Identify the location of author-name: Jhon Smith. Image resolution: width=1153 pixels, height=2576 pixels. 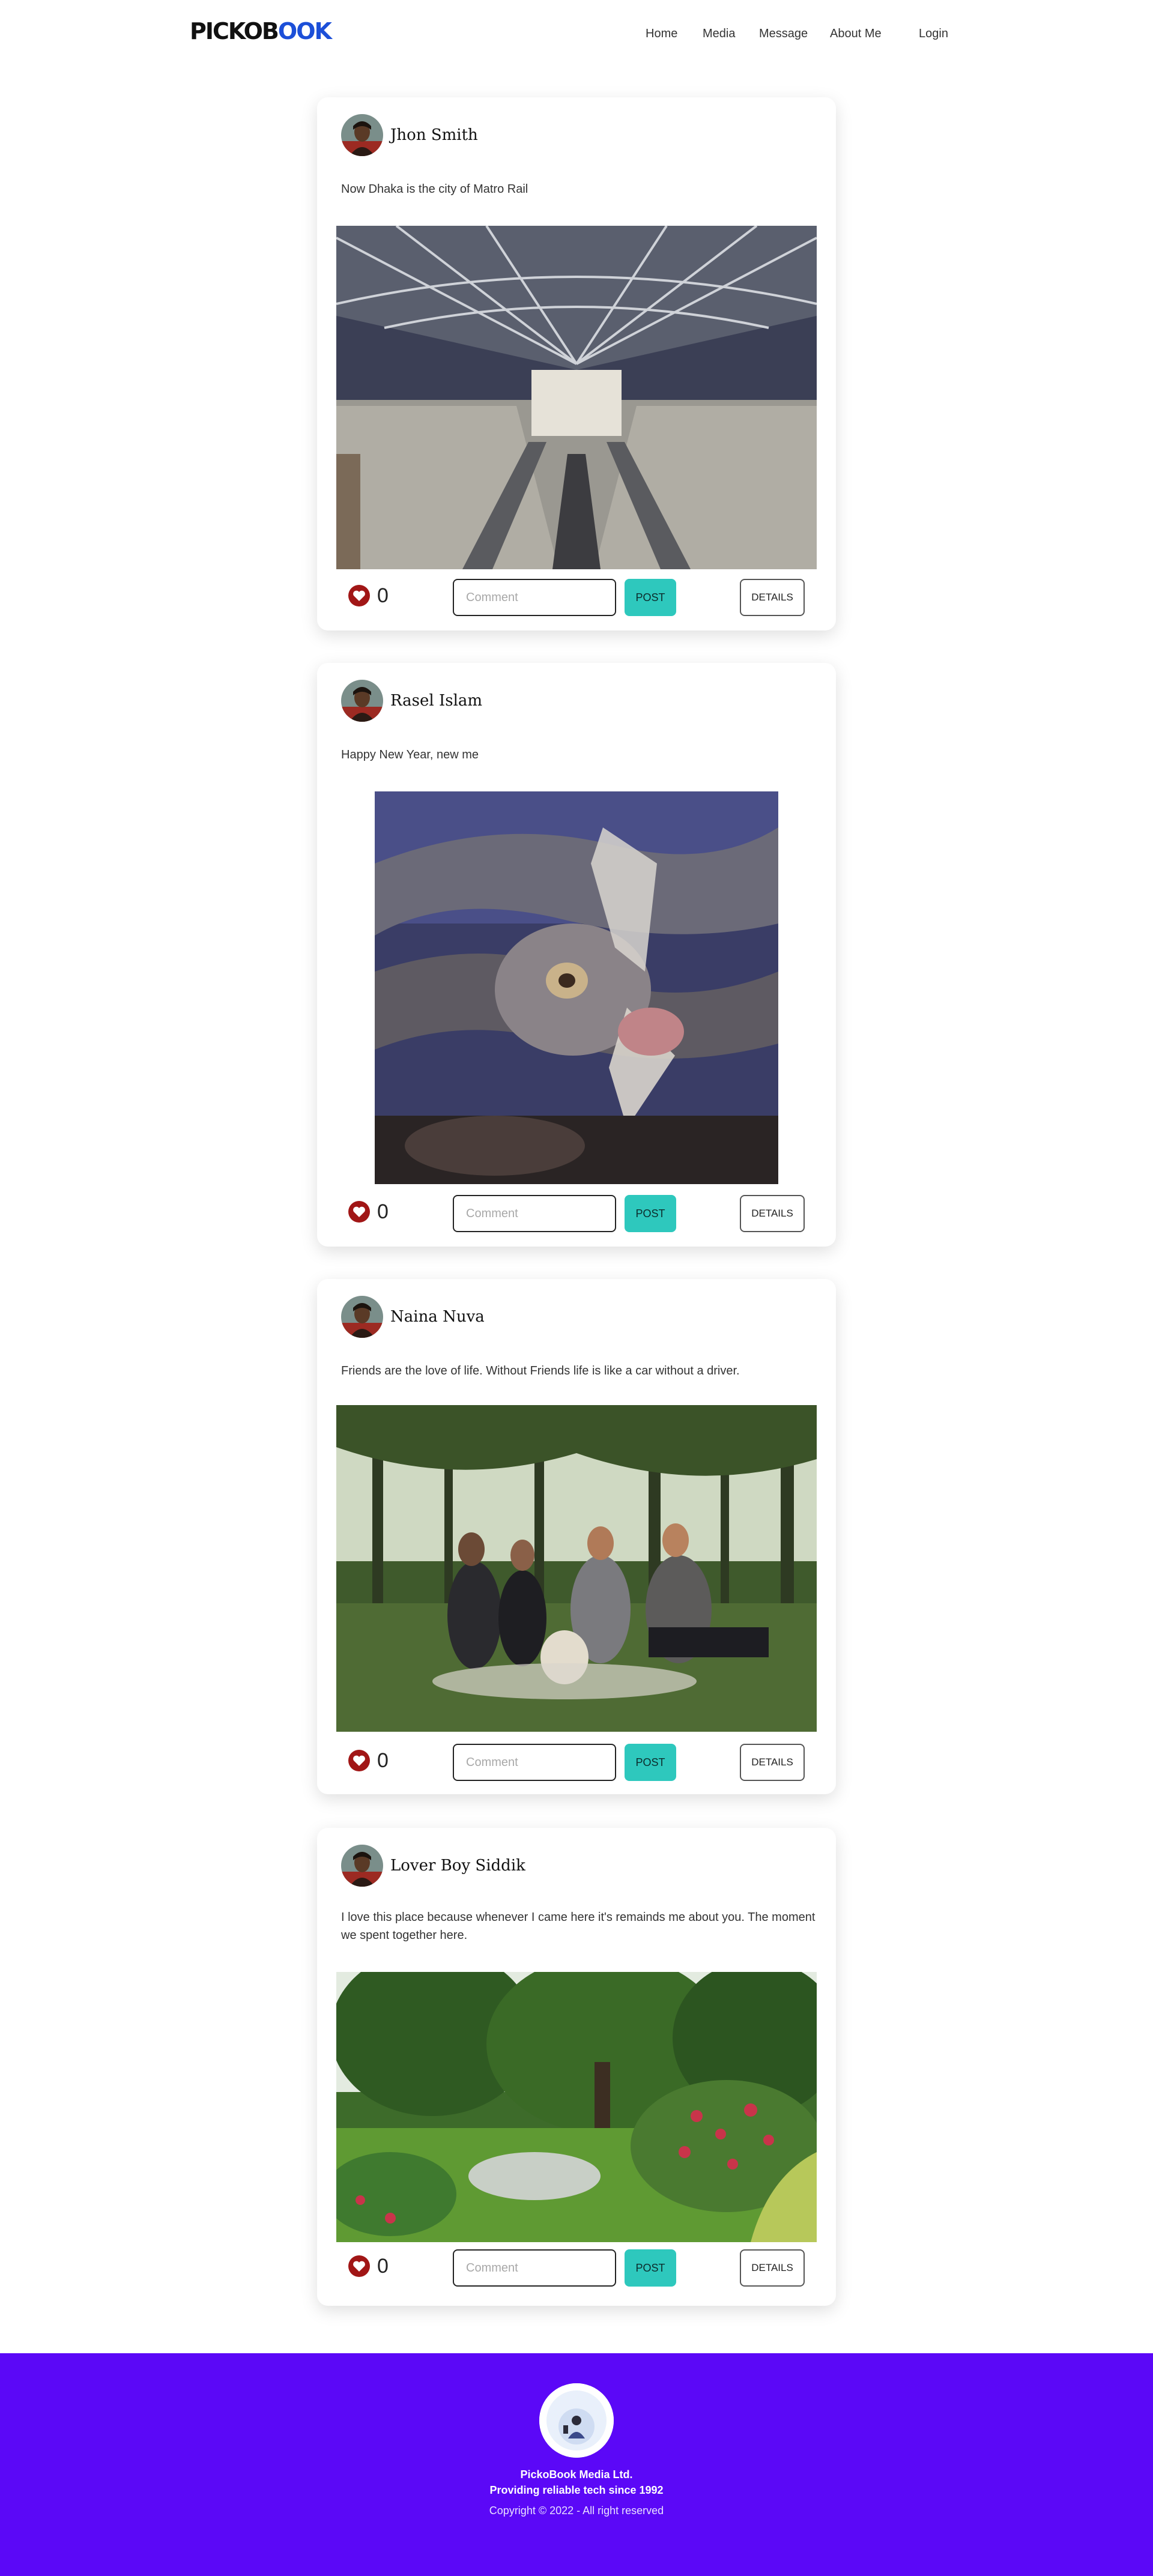
(434, 135).